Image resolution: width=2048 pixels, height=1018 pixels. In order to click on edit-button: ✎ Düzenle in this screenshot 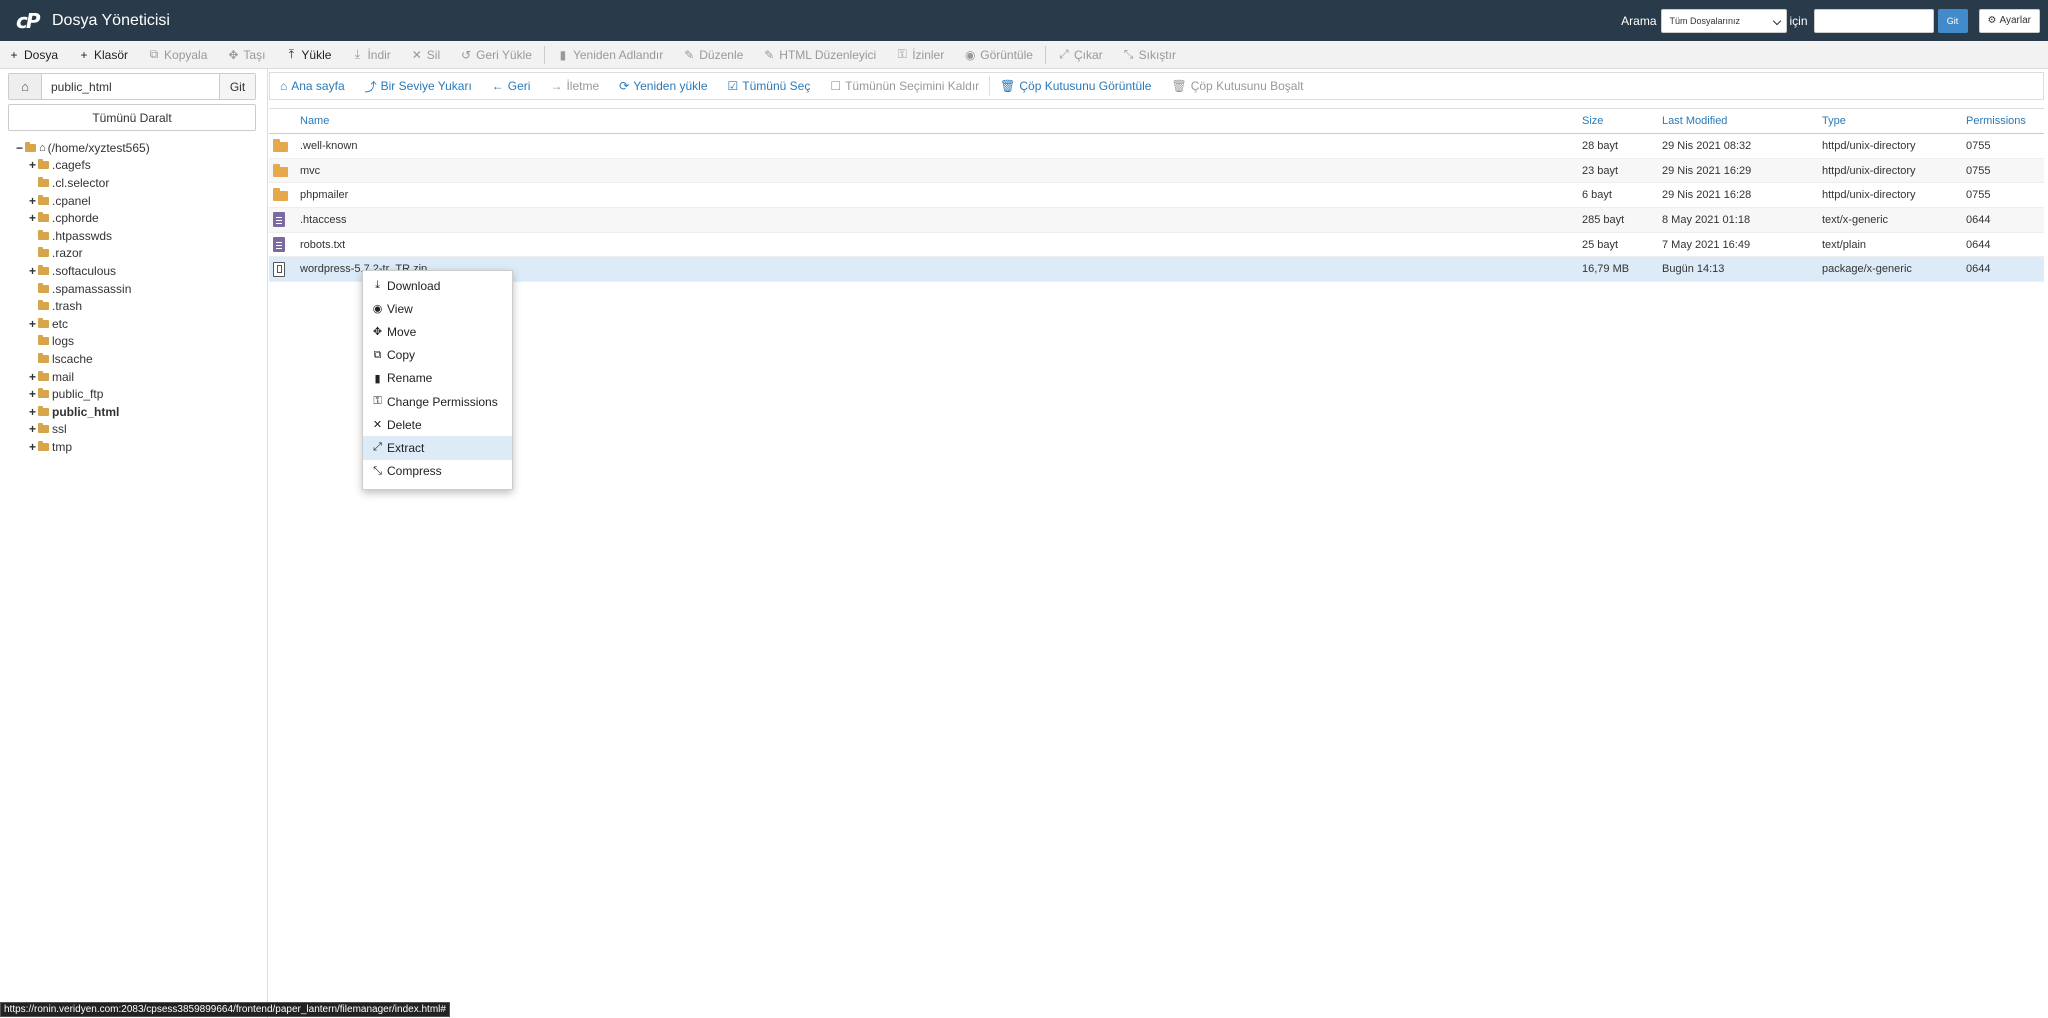, I will do `click(713, 55)`.